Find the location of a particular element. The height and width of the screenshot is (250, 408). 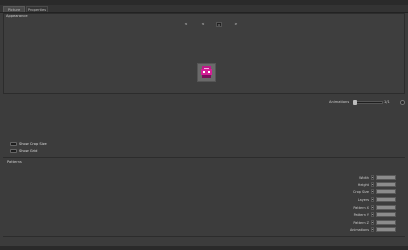

layers-field is located at coordinates (386, 199).